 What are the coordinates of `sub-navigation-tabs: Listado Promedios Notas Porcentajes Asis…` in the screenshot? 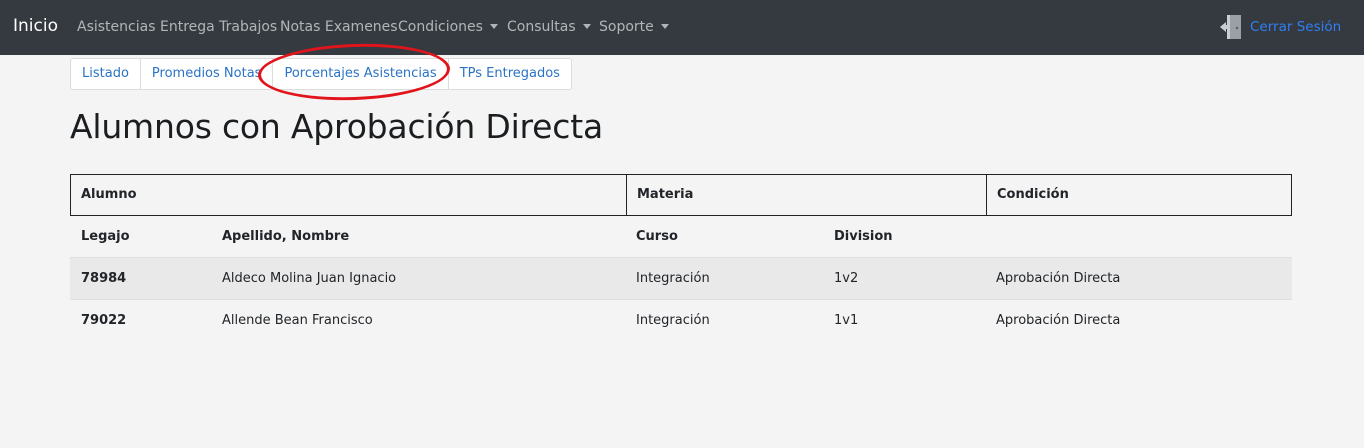 It's located at (321, 74).